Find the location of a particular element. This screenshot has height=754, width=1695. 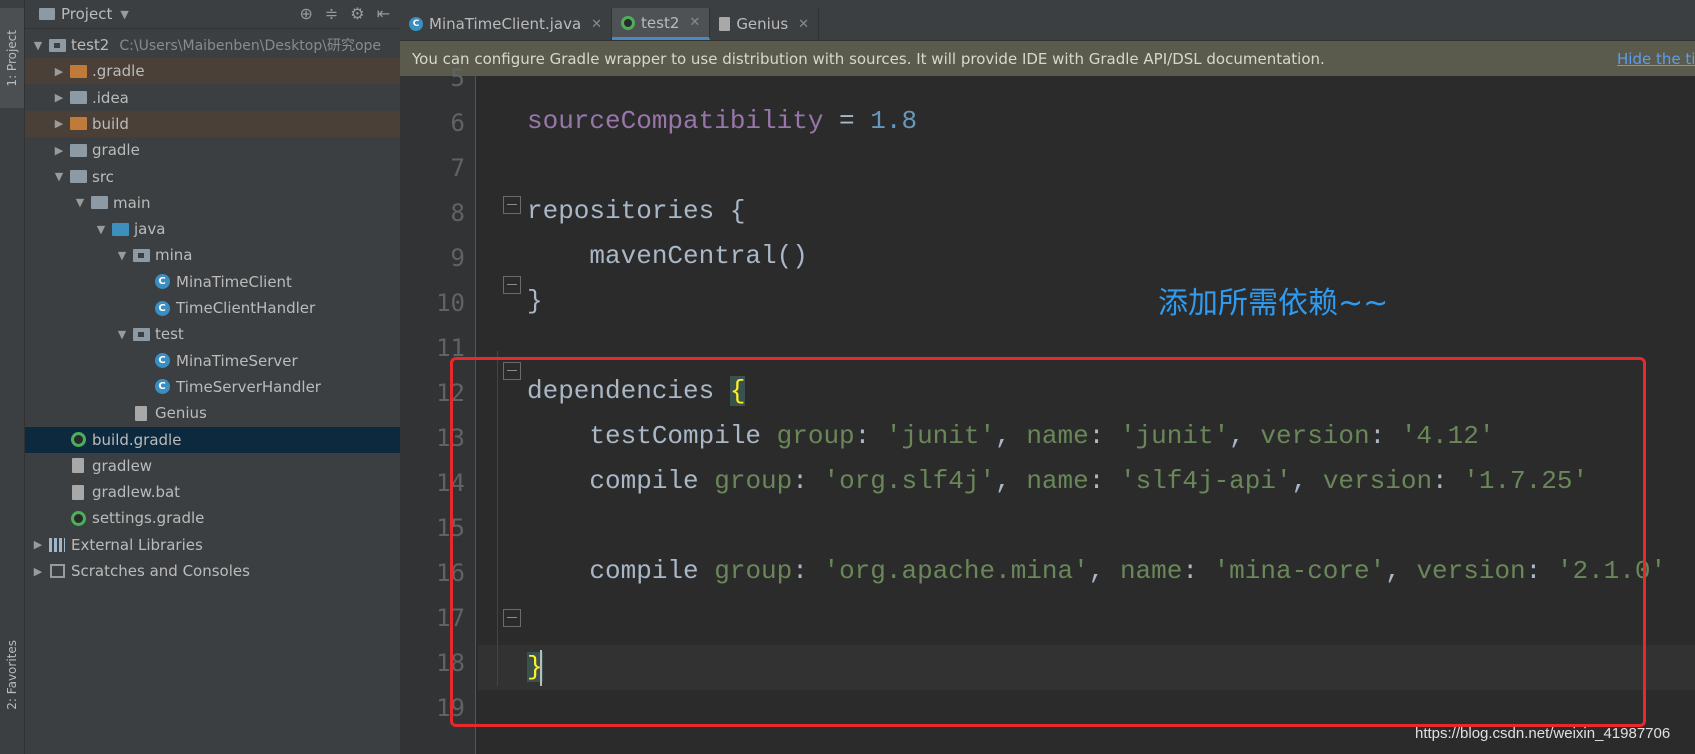

tree-item-label: .idea is located at coordinates (110, 97).